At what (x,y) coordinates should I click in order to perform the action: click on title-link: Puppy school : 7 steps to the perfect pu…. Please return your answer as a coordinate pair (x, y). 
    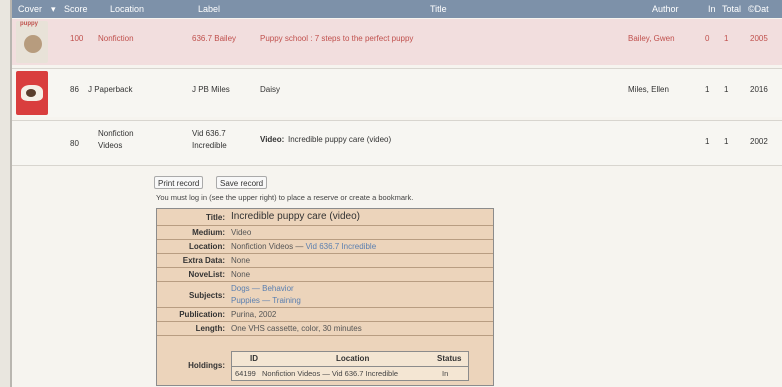
    Looking at the image, I should click on (336, 38).